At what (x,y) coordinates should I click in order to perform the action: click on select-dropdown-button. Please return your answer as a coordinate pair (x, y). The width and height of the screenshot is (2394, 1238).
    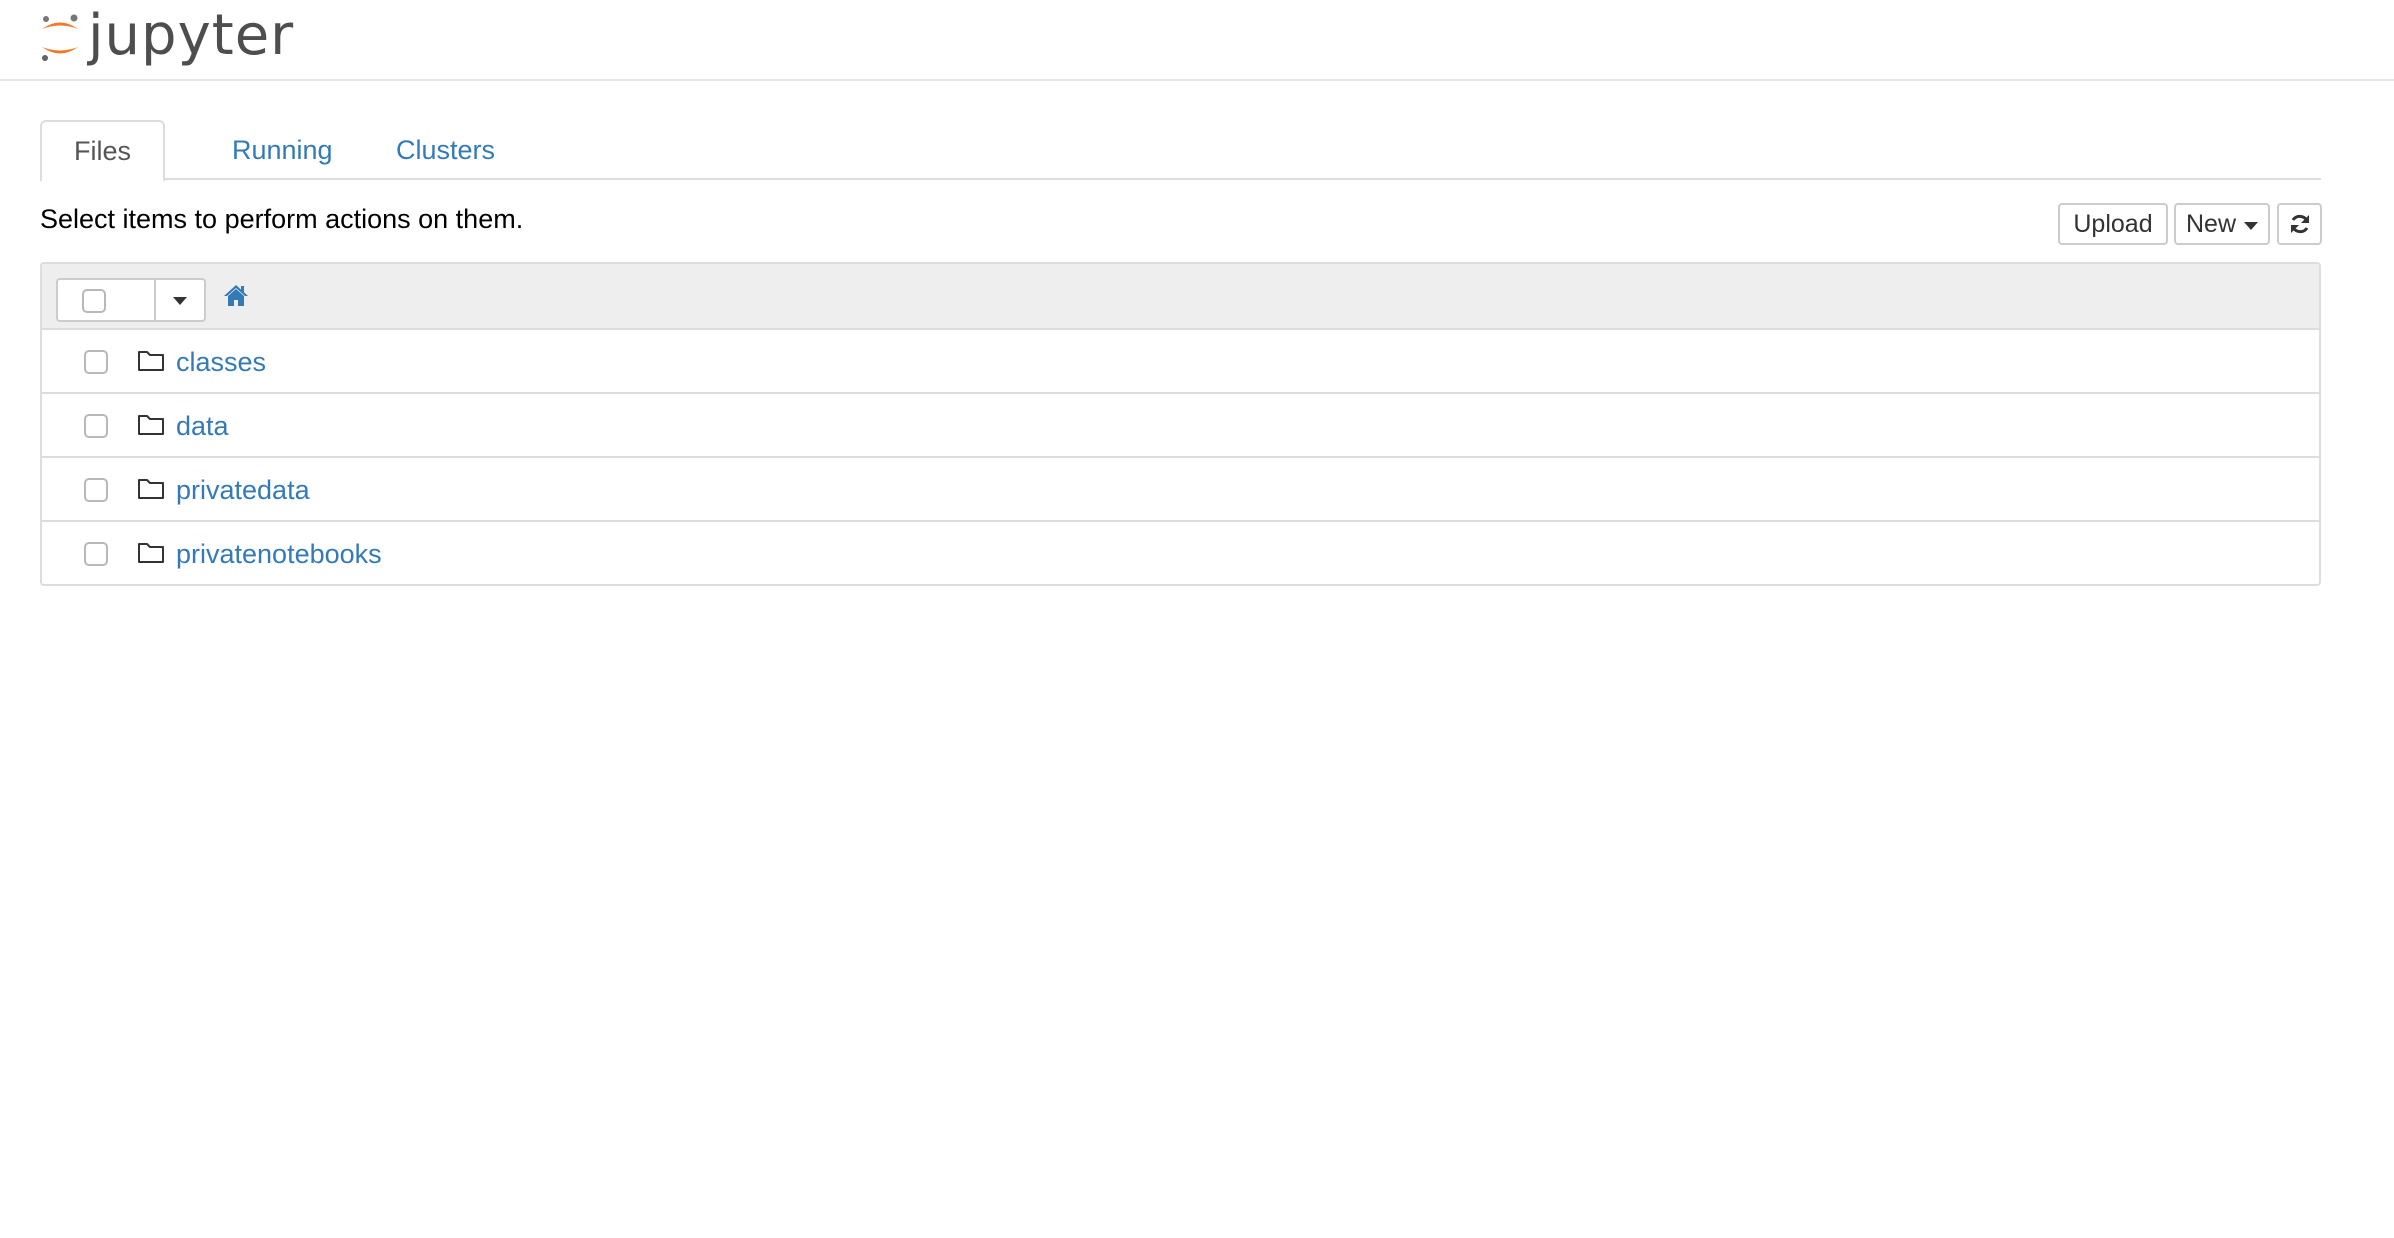
    Looking at the image, I should click on (181, 300).